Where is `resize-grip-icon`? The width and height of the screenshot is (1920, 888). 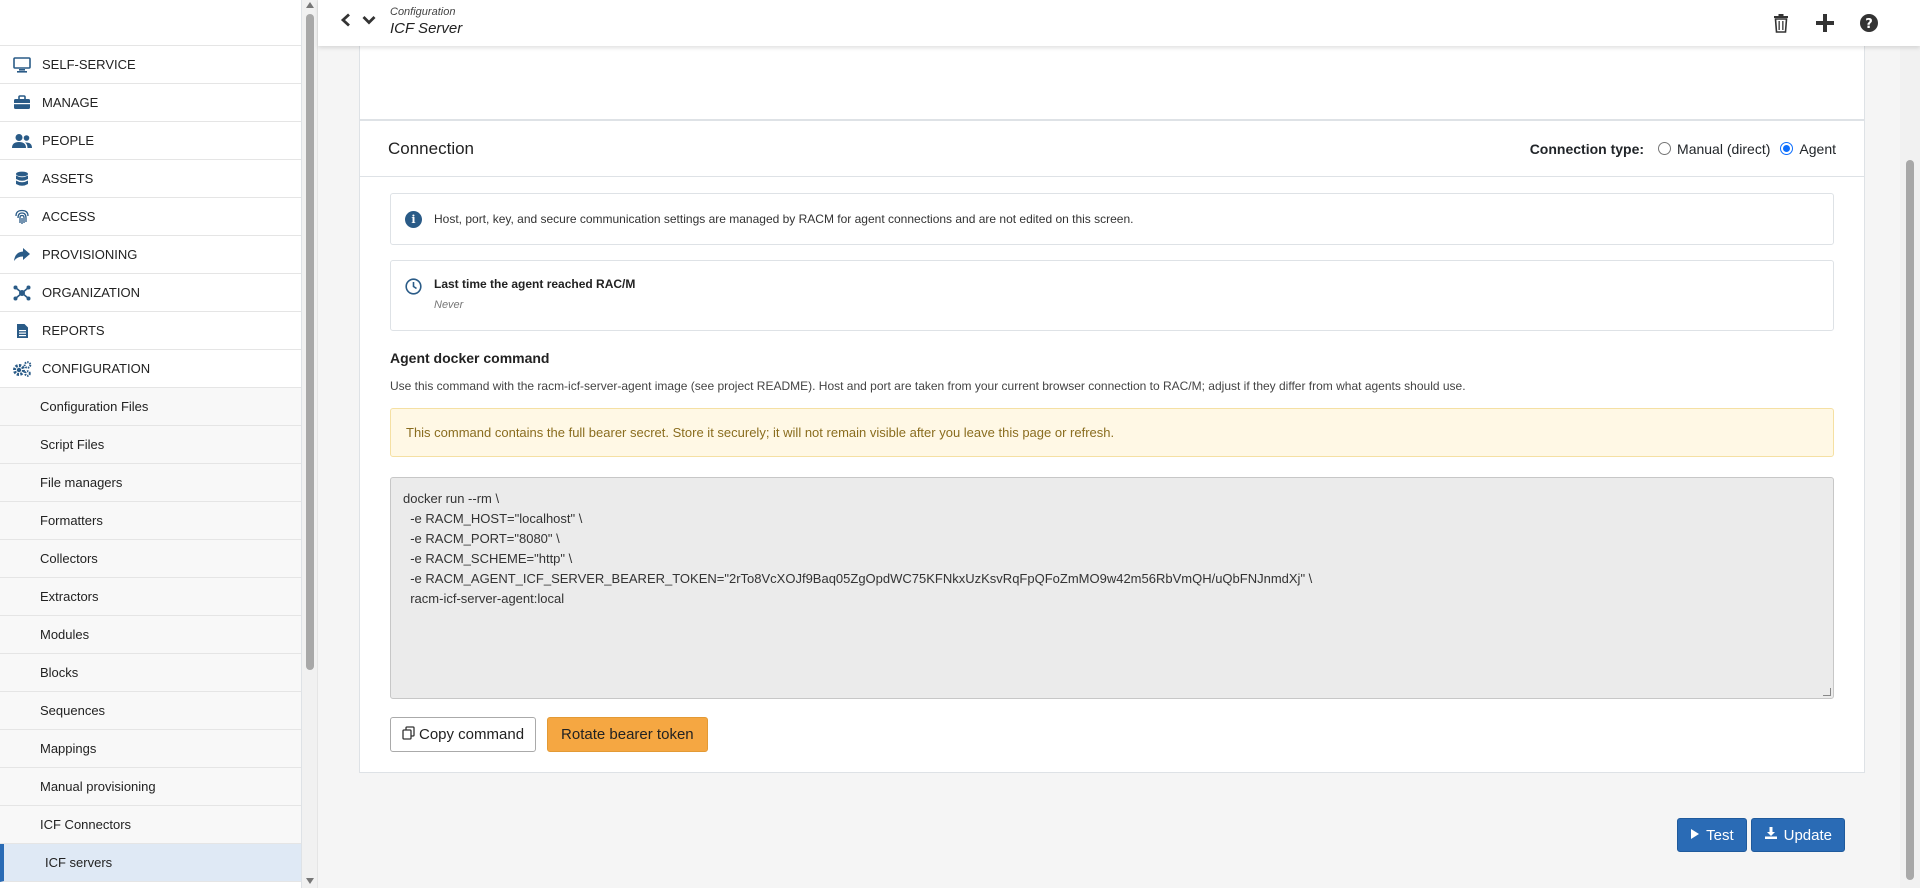
resize-grip-icon is located at coordinates (1827, 692).